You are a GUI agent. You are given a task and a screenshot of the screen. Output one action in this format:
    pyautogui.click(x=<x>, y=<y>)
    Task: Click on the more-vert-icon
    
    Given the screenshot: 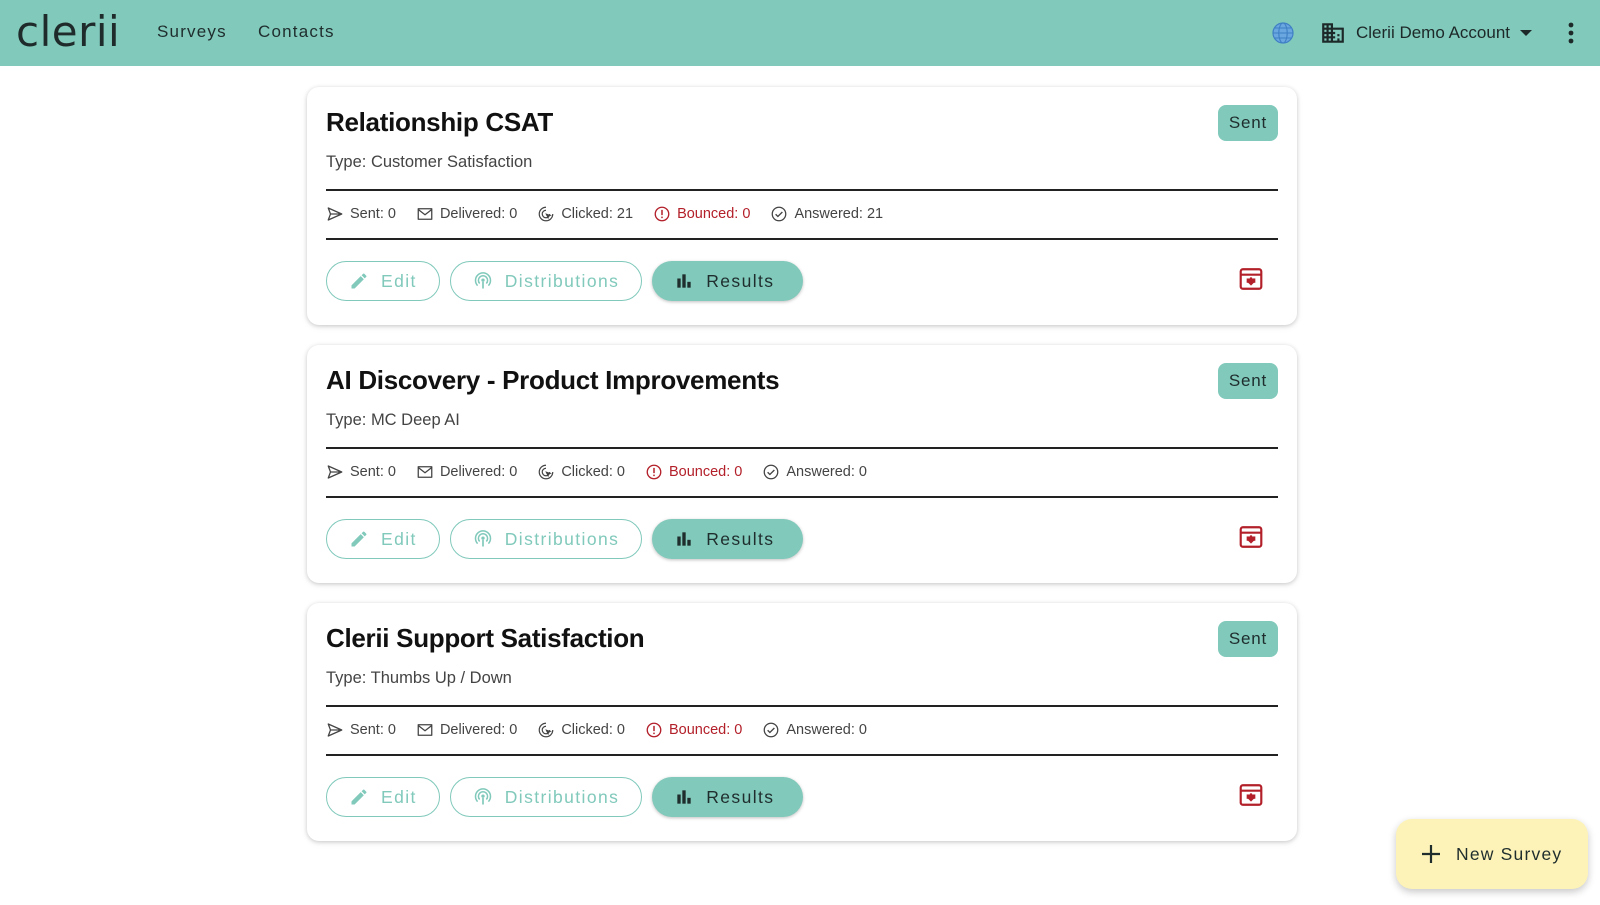 What is the action you would take?
    pyautogui.click(x=1571, y=33)
    